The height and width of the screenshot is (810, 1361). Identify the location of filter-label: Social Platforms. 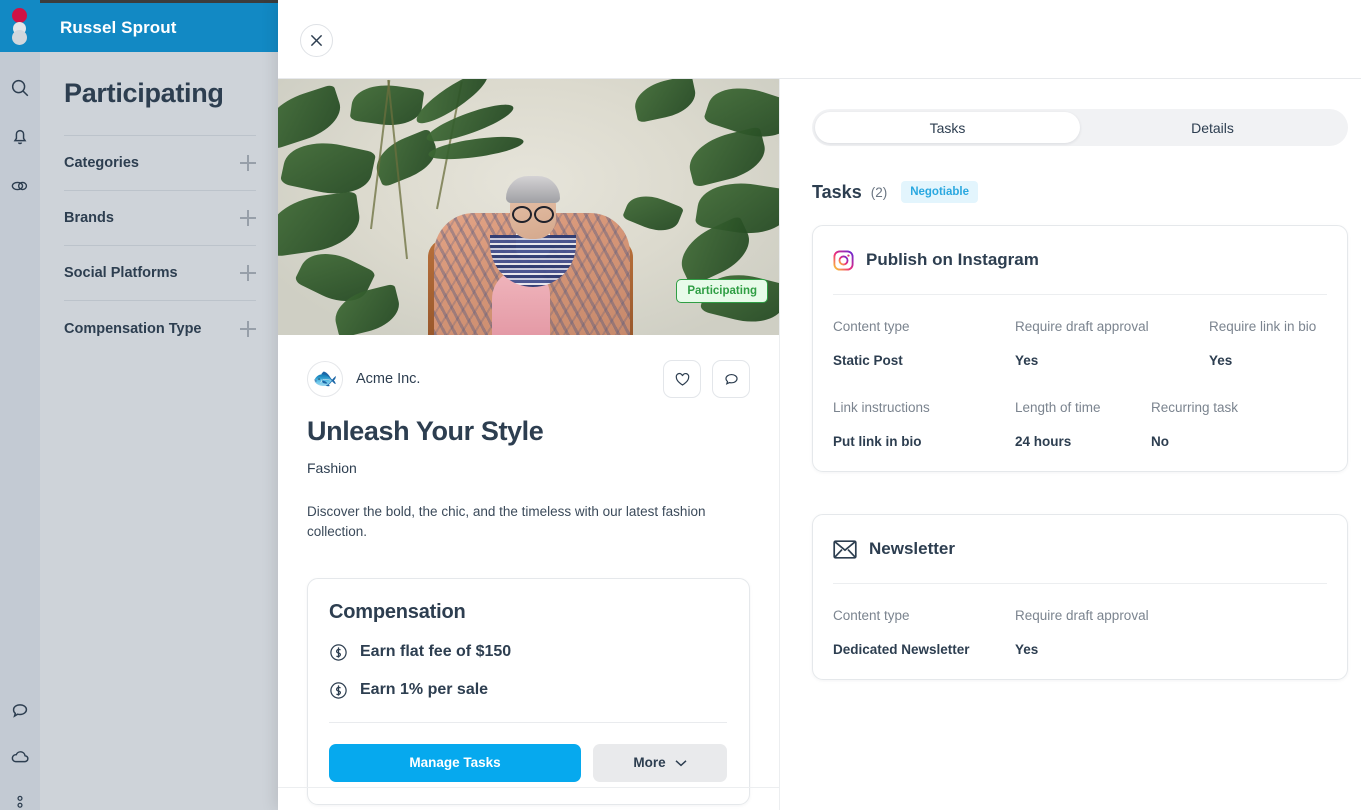
(121, 273).